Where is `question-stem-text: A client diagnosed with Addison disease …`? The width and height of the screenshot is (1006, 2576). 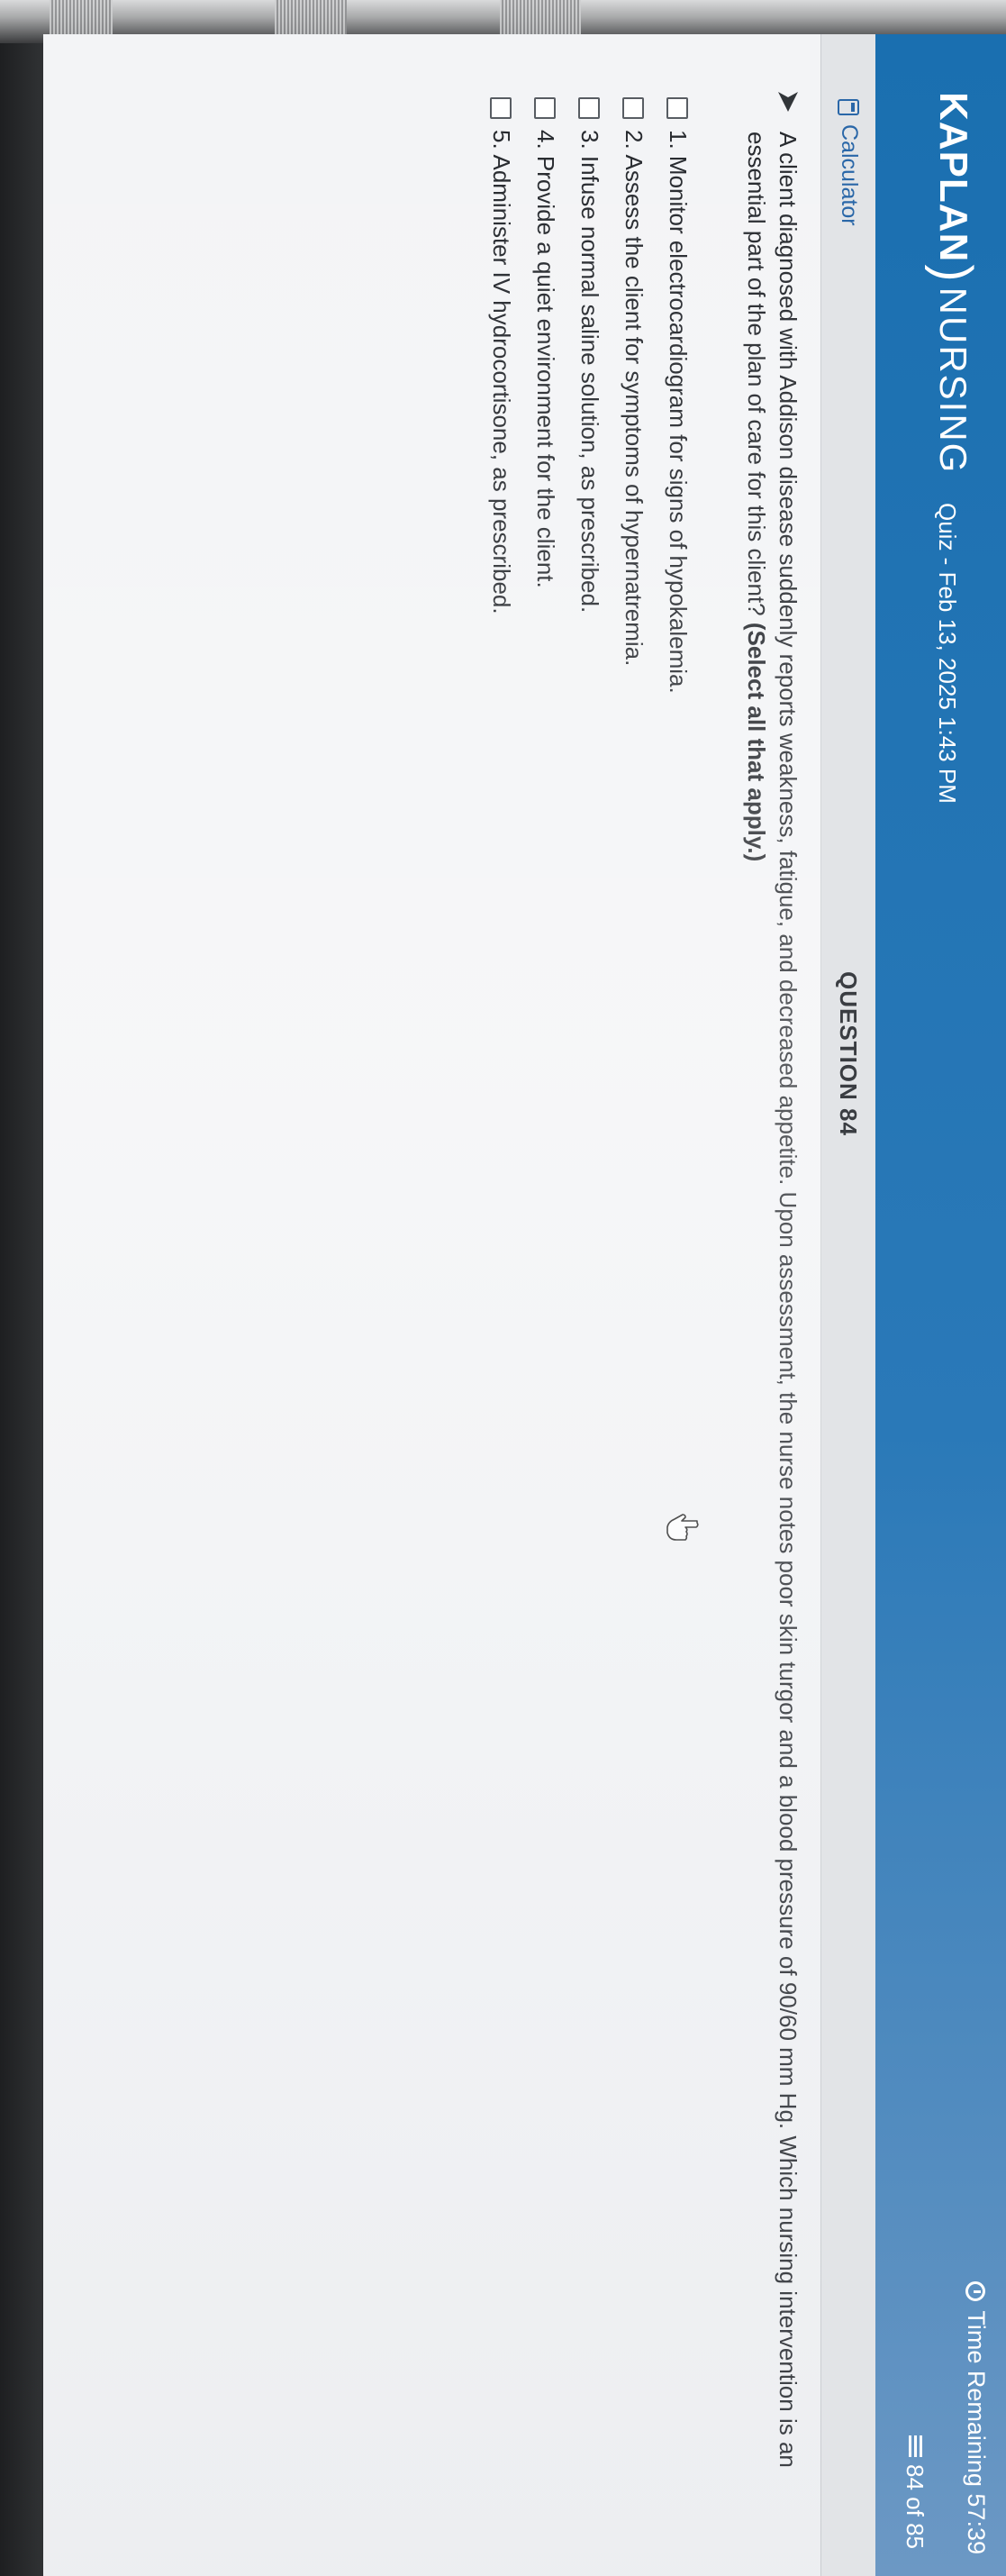
question-stem-text: A client diagnosed with Addison disease … is located at coordinates (772, 1300).